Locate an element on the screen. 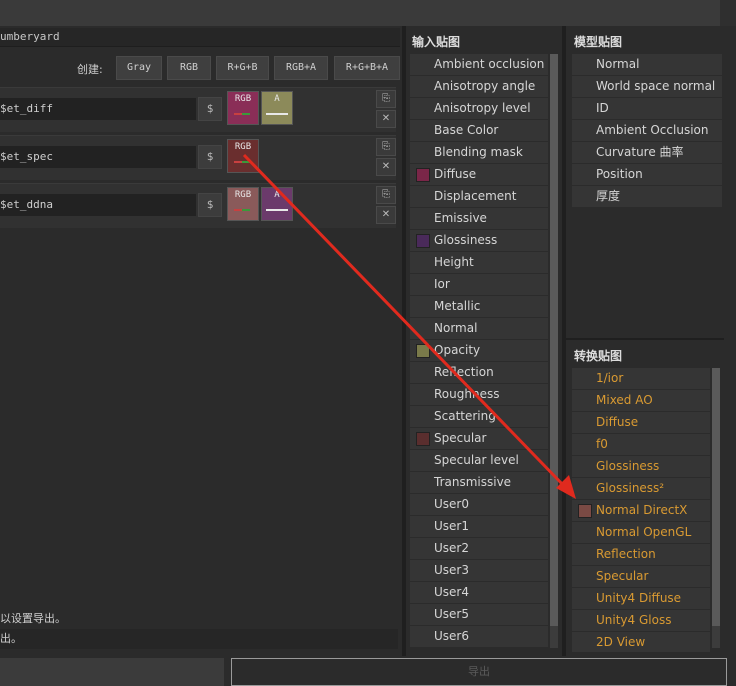 This screenshot has width=736, height=686. arrow-head is located at coordinates (566, 487).